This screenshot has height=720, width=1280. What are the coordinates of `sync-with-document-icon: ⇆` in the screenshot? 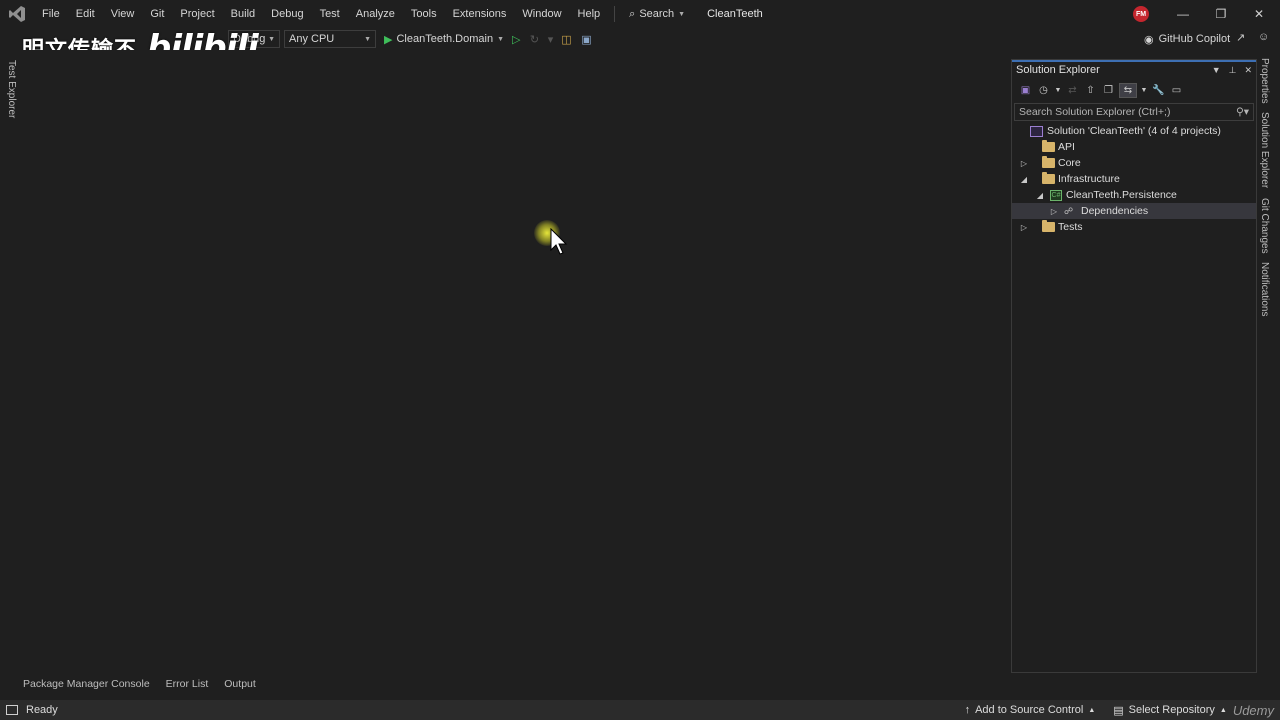 It's located at (1128, 90).